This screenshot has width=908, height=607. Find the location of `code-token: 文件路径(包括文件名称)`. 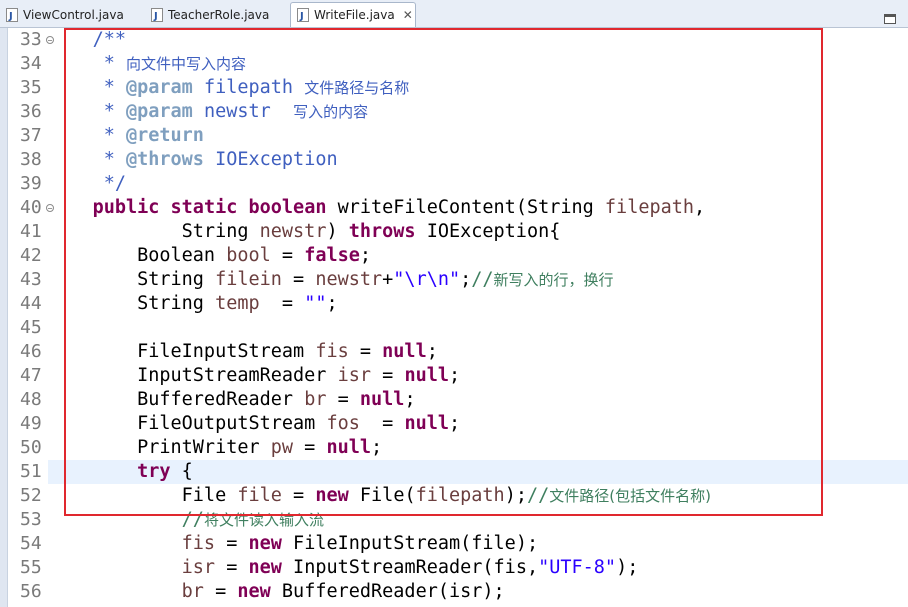

code-token: 文件路径(包括文件名称) is located at coordinates (630, 496).